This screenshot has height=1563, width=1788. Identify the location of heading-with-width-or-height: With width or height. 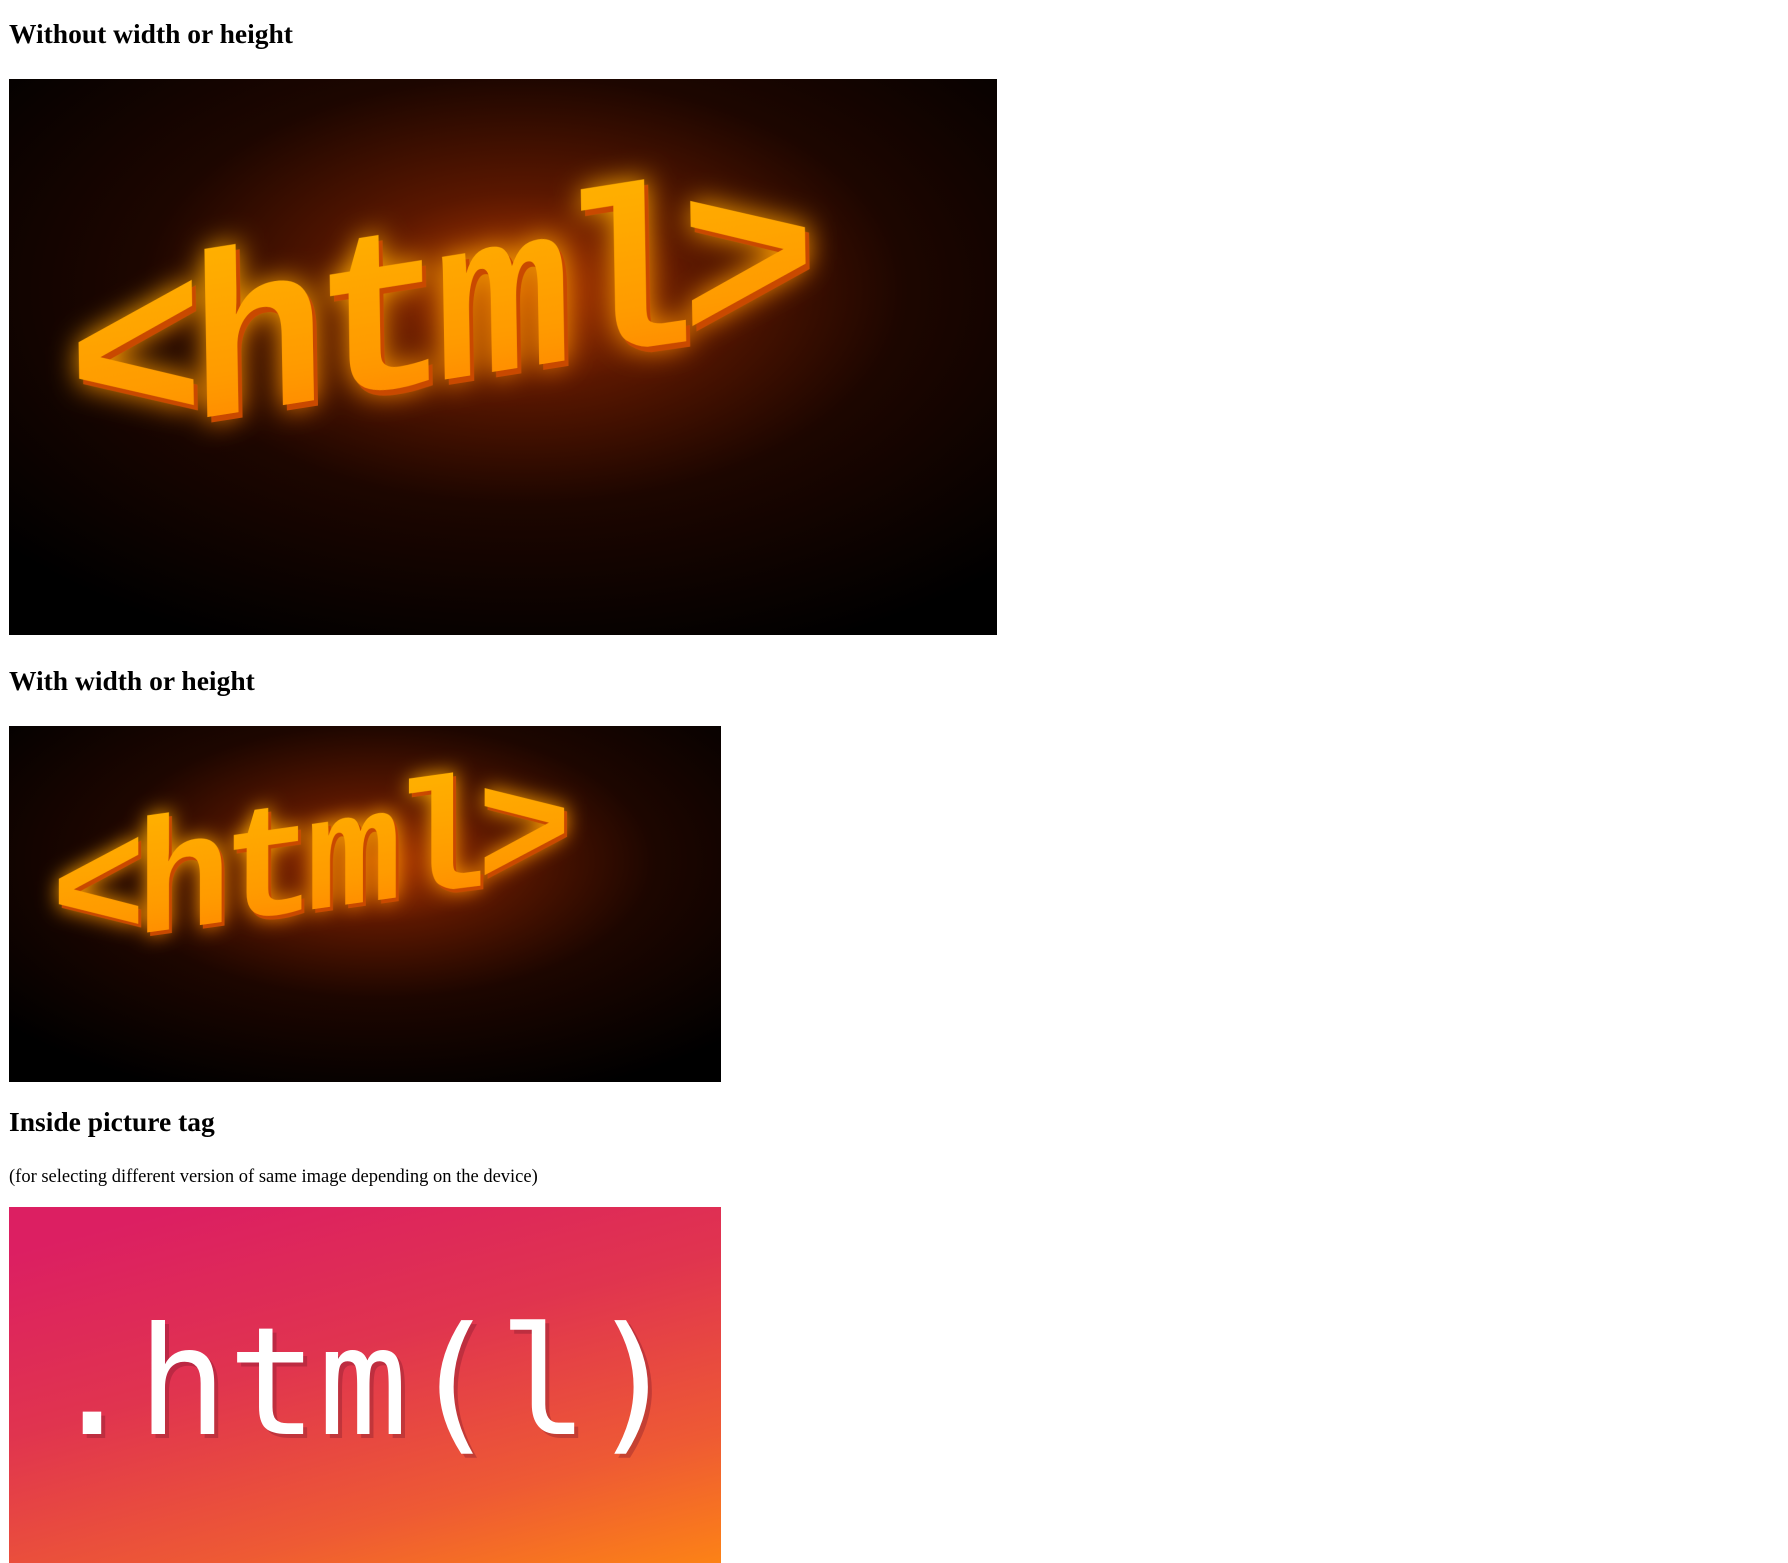
(132, 680).